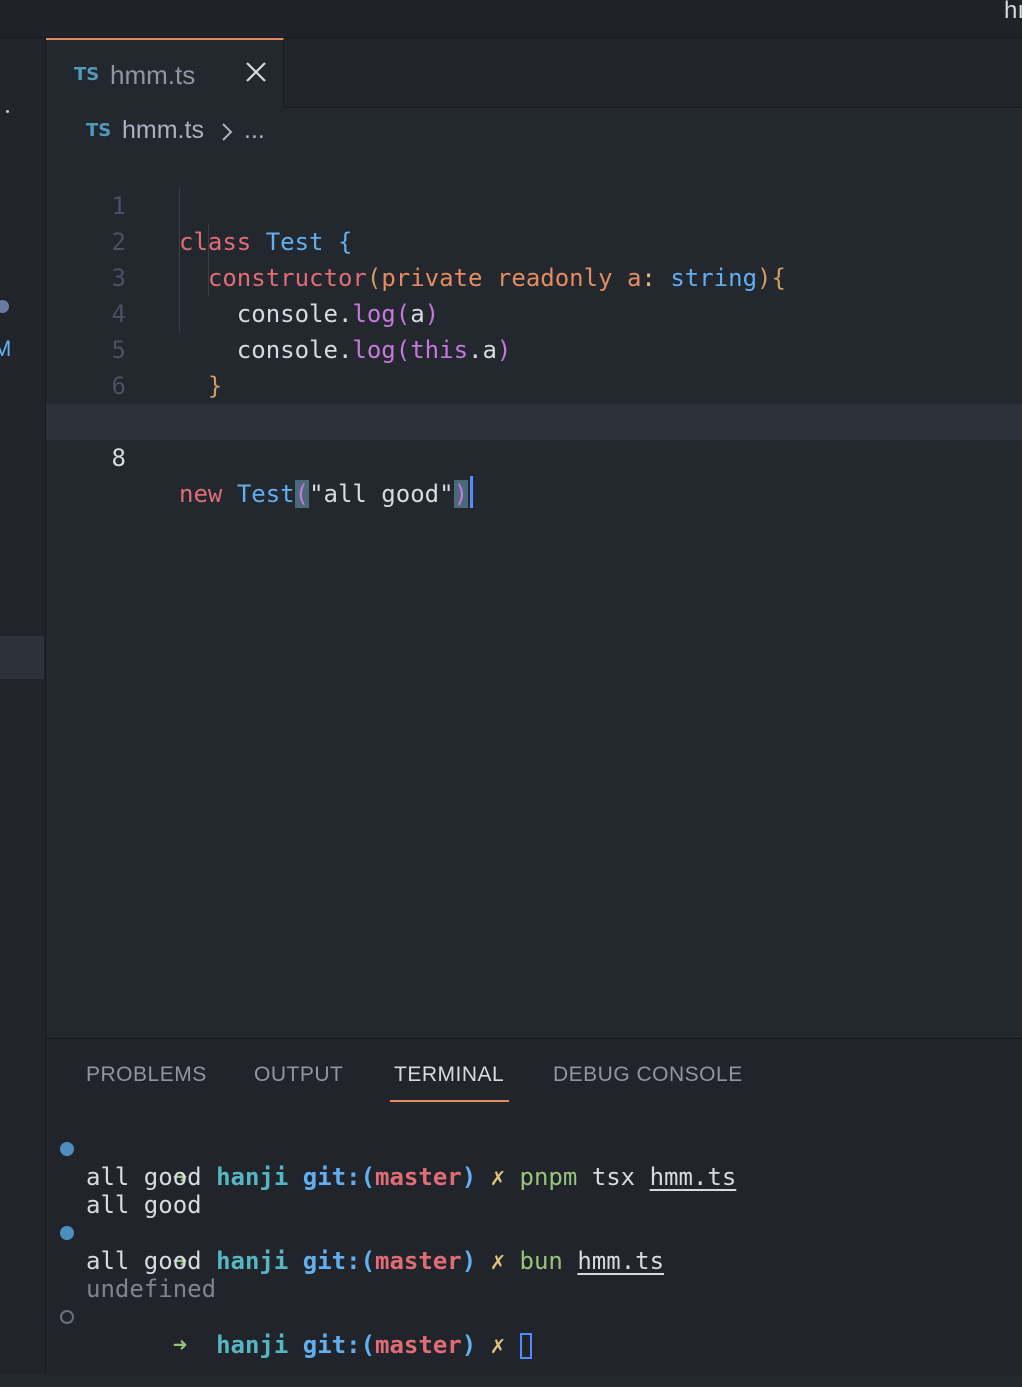  I want to click on tab-output: OUTPUT, so click(298, 1075).